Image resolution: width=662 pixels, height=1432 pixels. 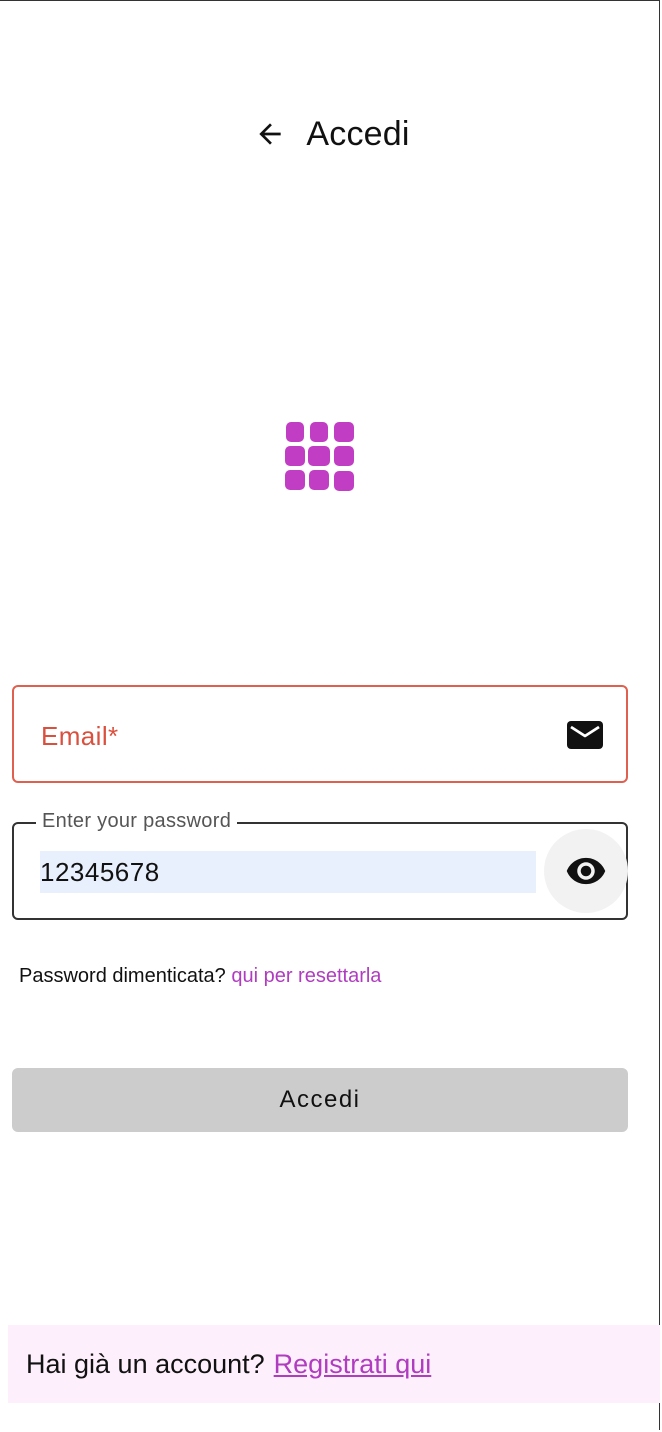 I want to click on footer-text: Hai già un account?, so click(x=145, y=1363).